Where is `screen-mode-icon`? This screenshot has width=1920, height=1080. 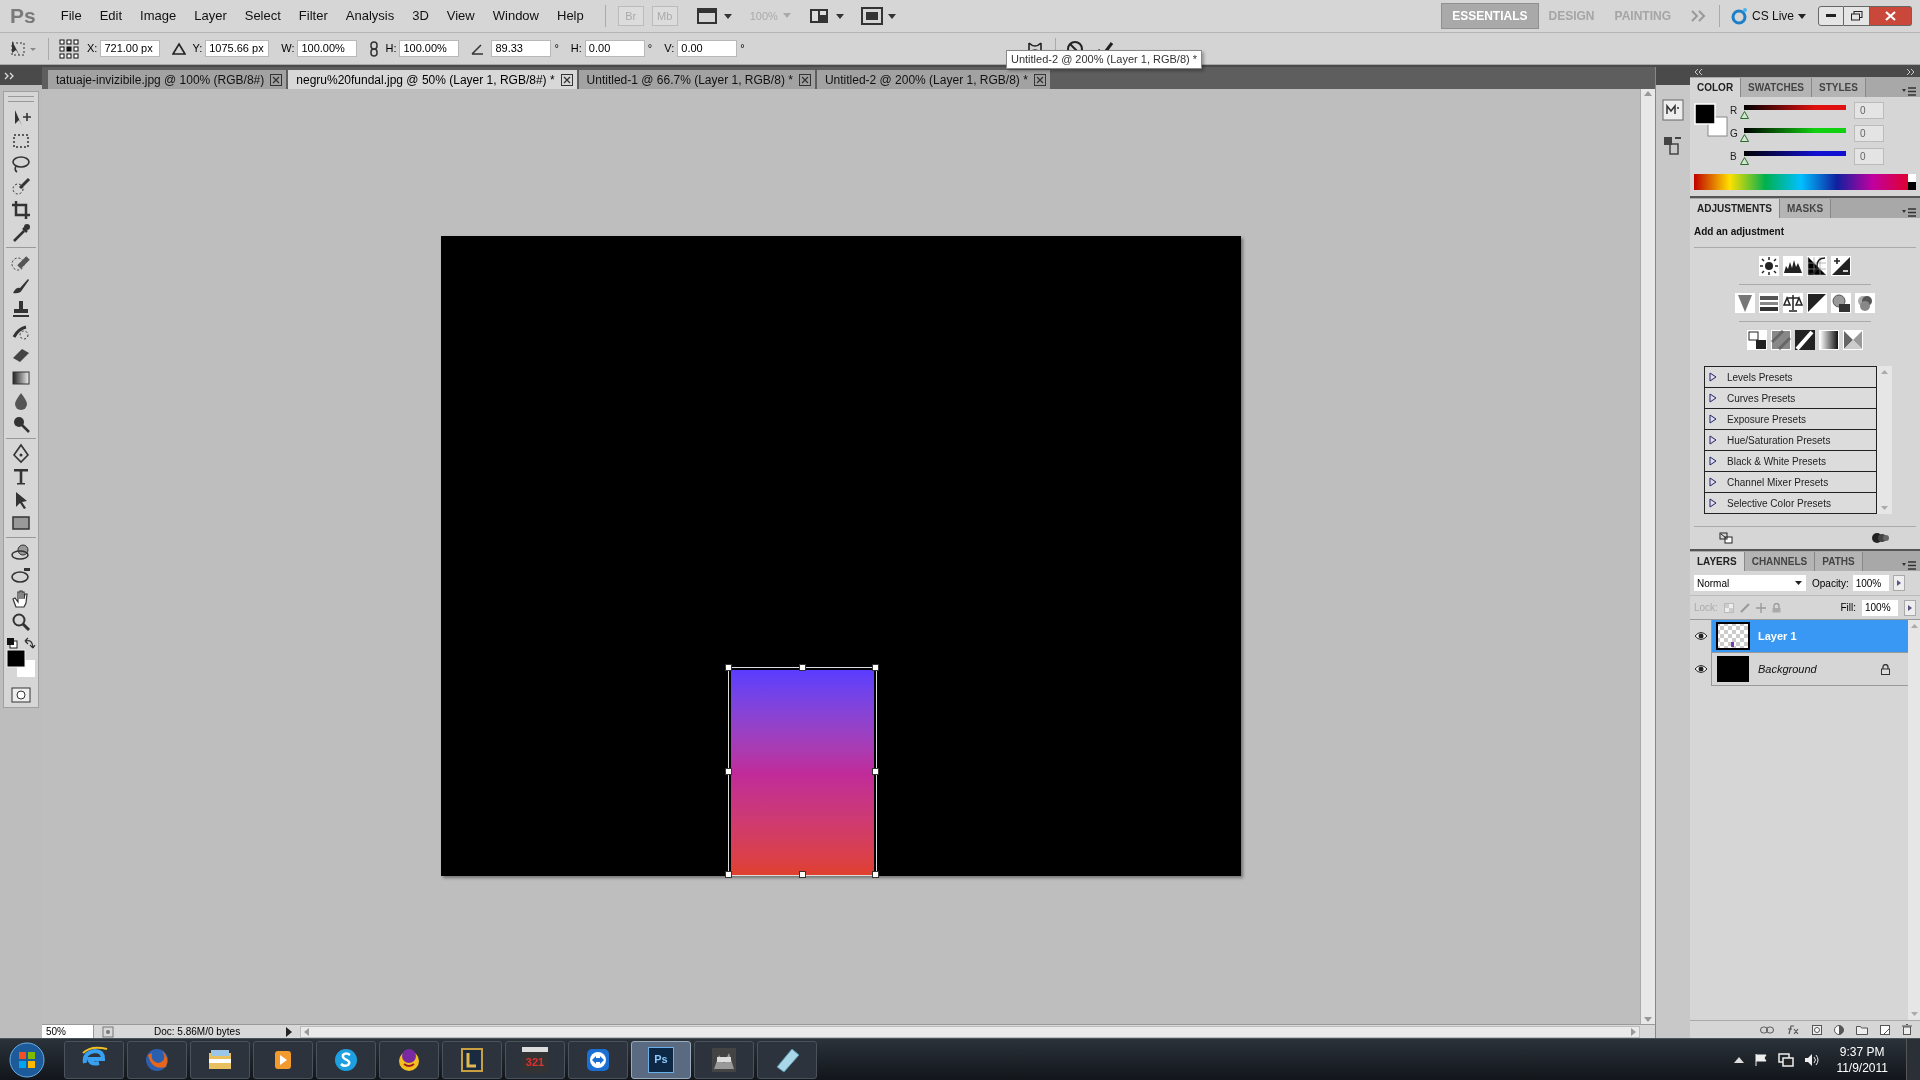 screen-mode-icon is located at coordinates (714, 16).